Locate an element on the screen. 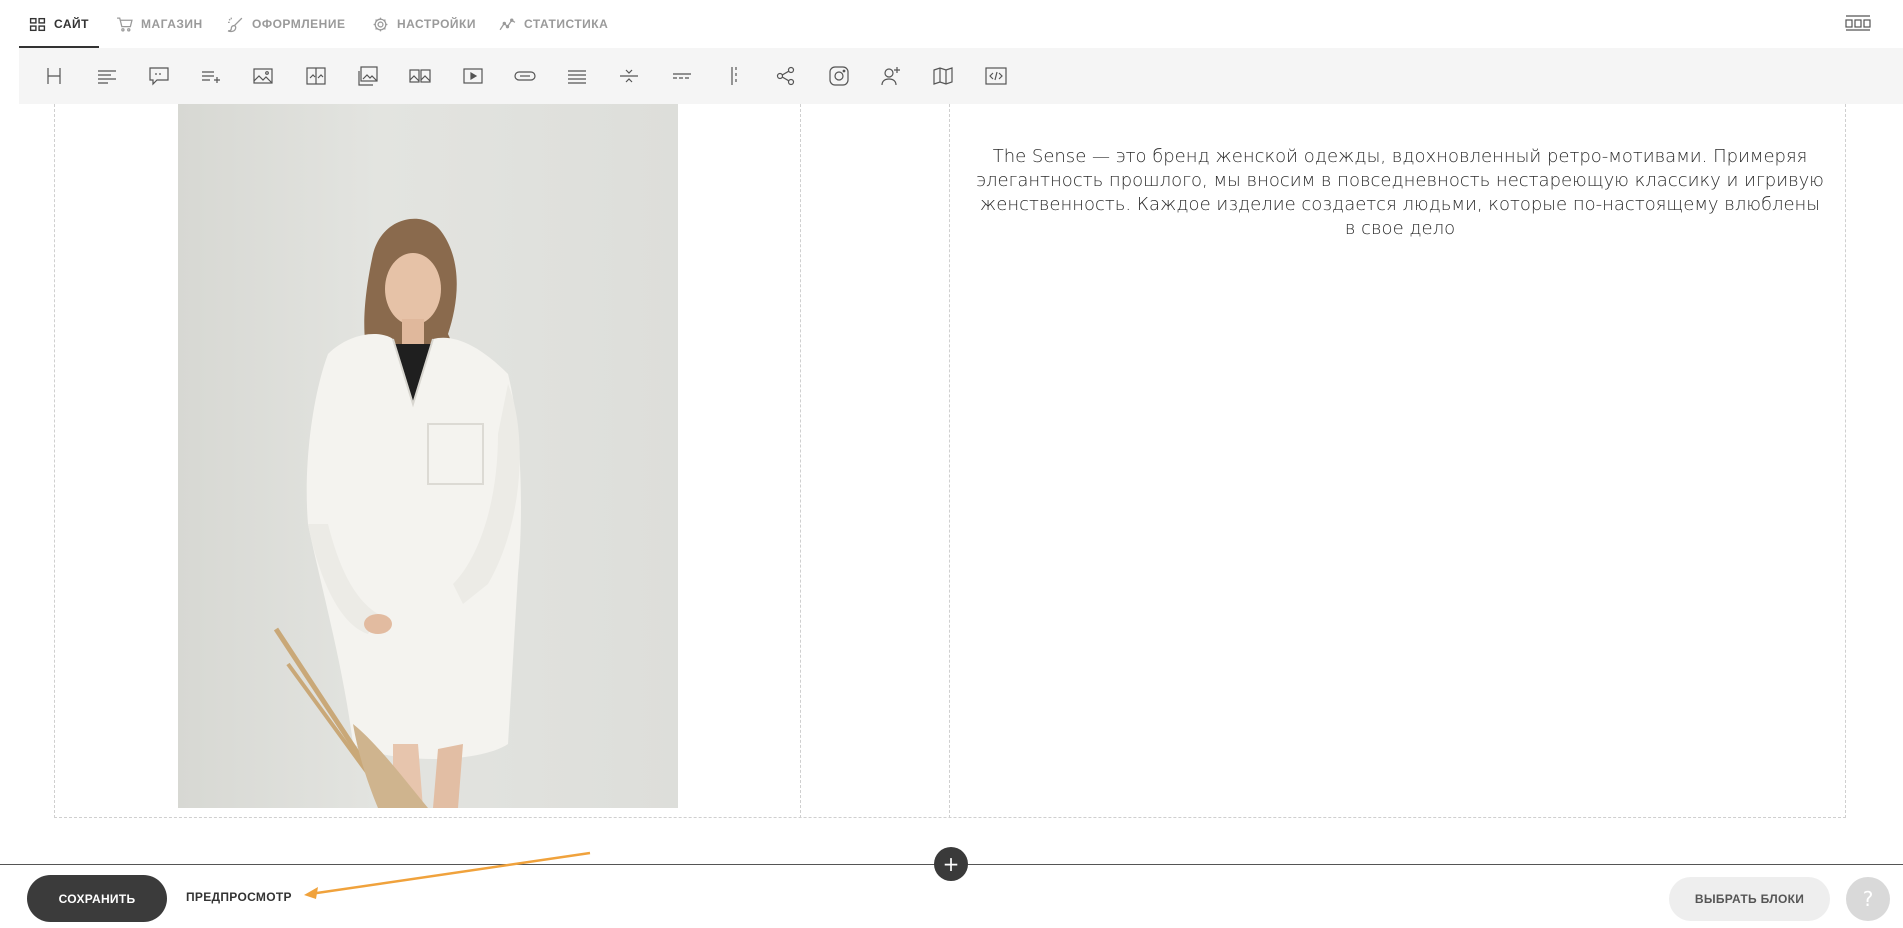 Image resolution: width=1903 pixels, height=928 pixels. tool-spacer is located at coordinates (734, 76).